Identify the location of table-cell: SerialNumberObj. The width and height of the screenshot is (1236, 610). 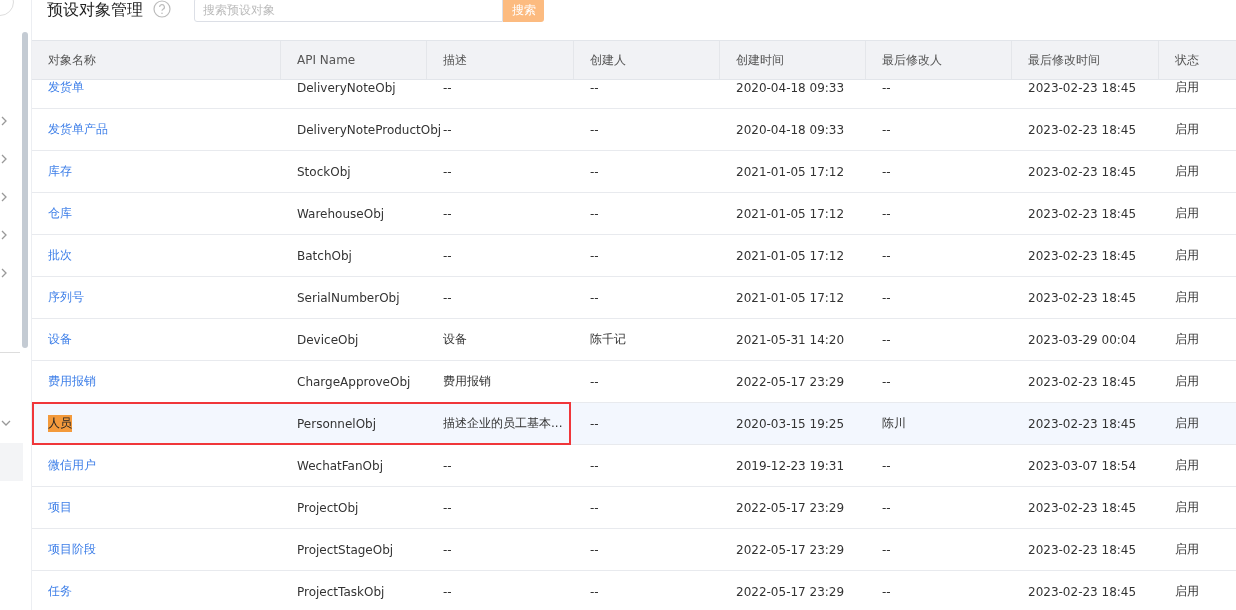
(348, 297).